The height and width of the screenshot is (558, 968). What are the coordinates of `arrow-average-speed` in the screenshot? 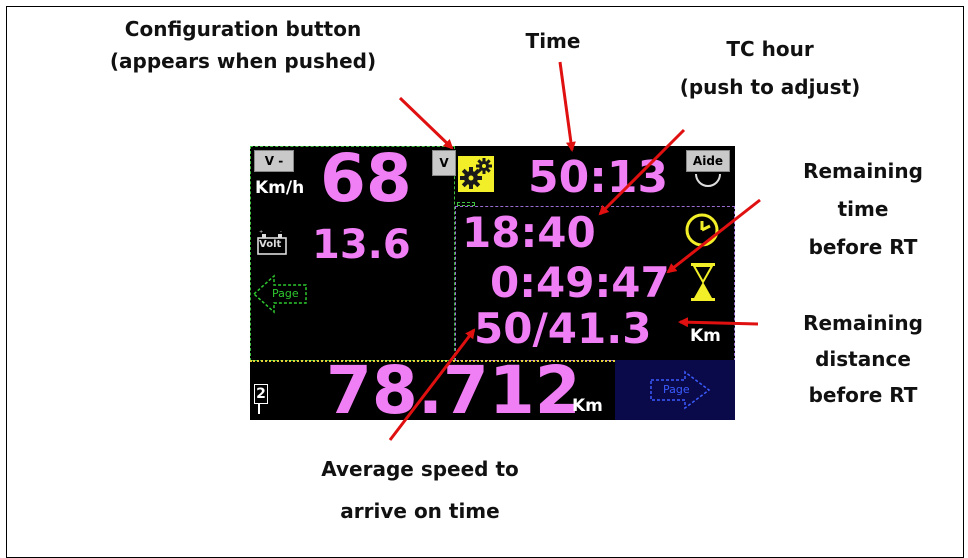 It's located at (432, 384).